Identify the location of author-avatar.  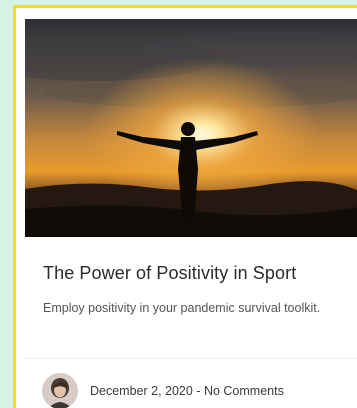
(60, 390).